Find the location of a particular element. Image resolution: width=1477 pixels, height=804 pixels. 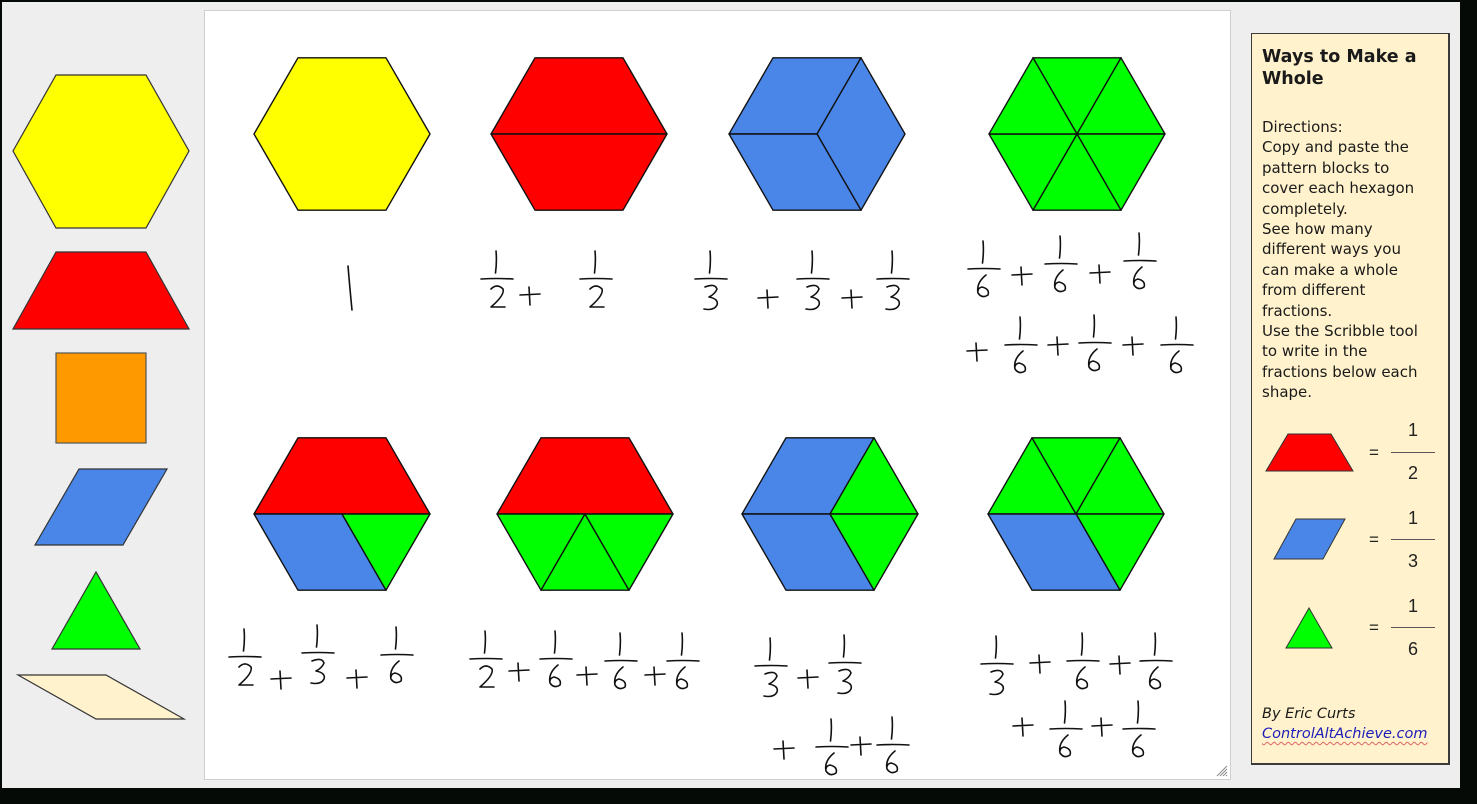

fraction-legend: = 1 2 = 1 3 = 1 6 is located at coordinates (1351, 400).